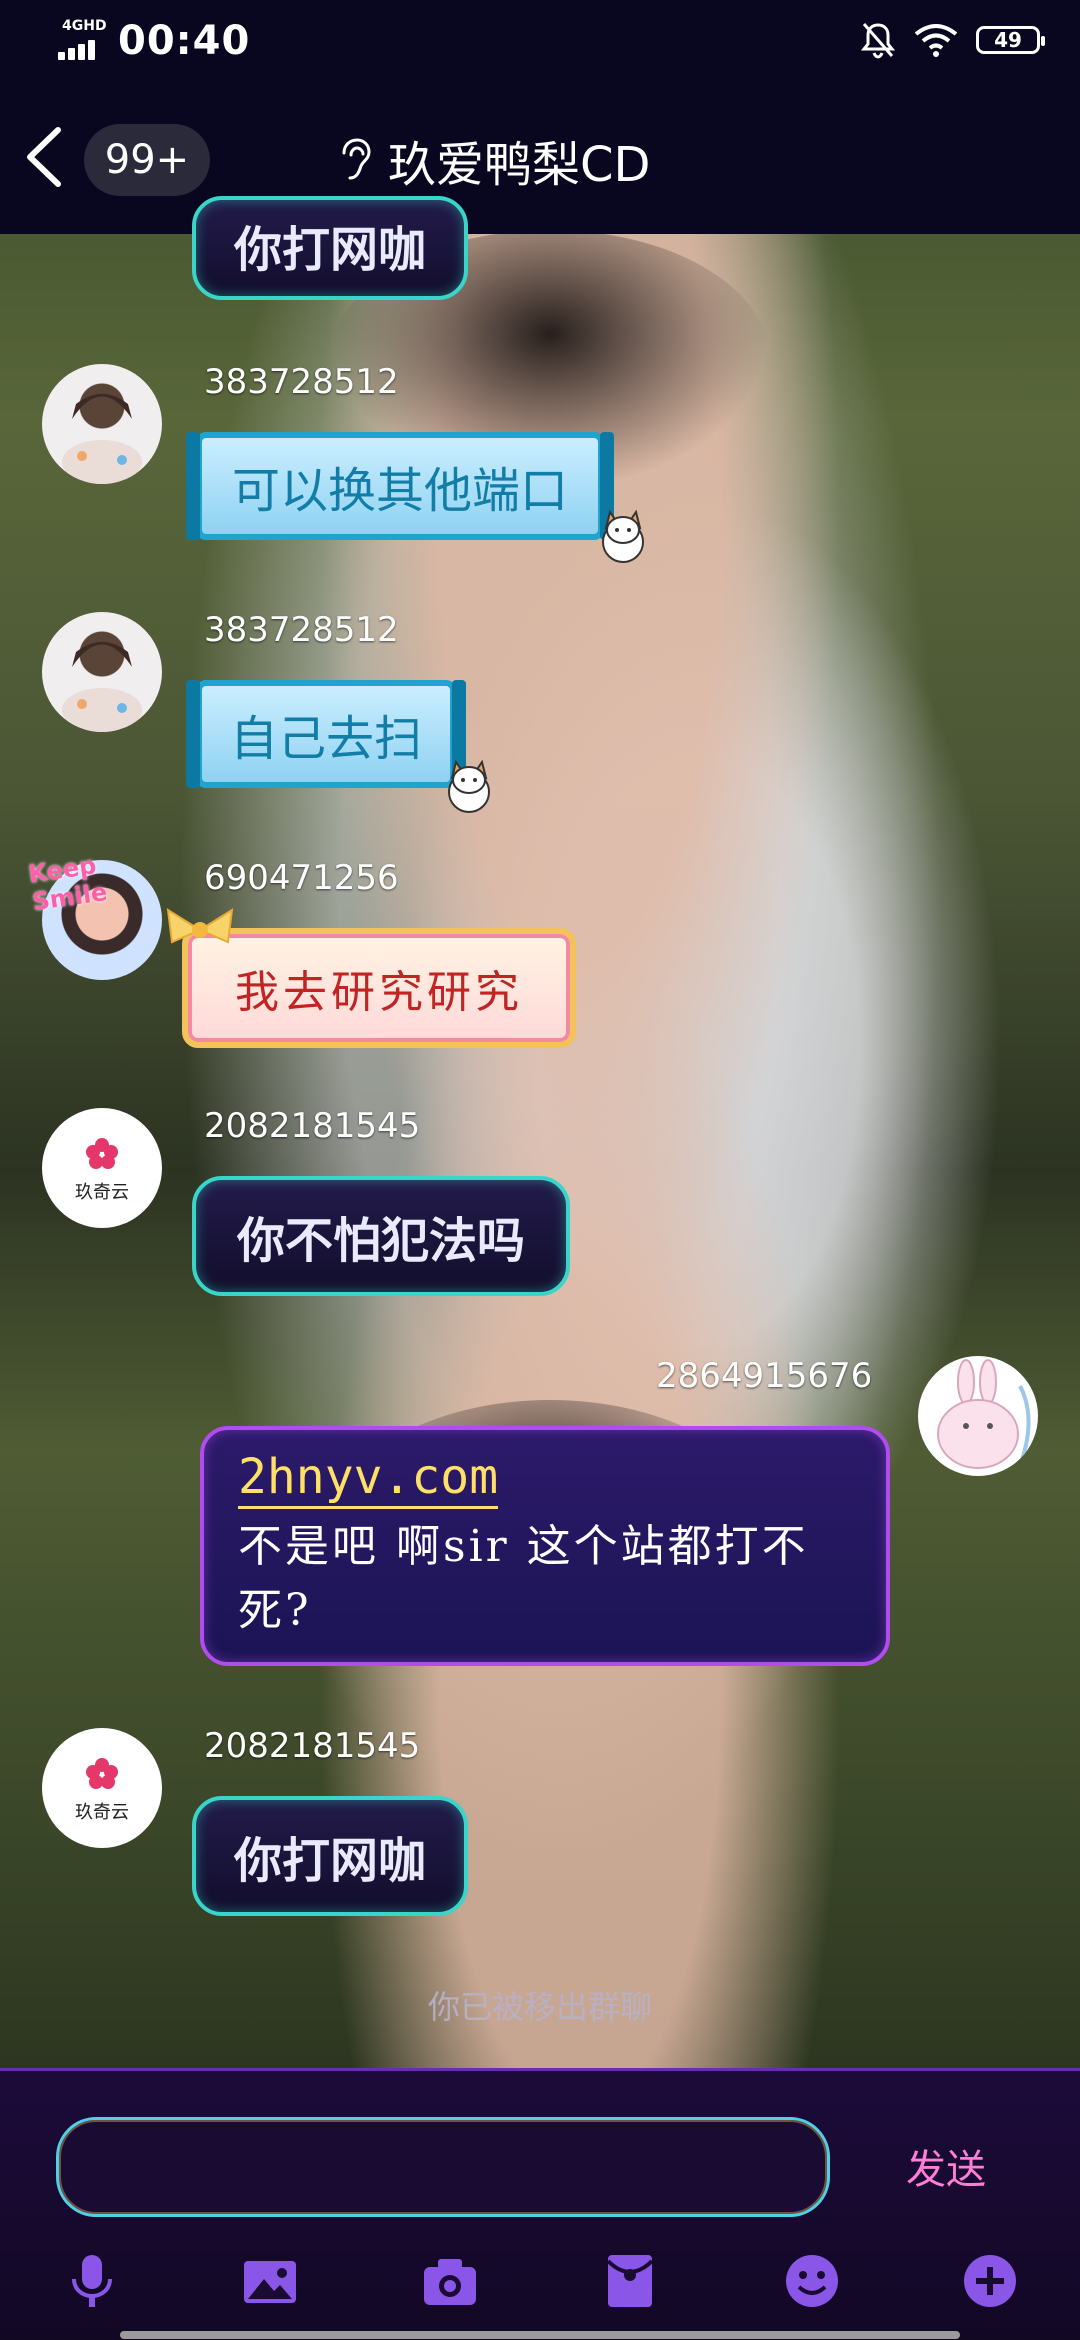  Describe the element at coordinates (540, 2335) in the screenshot. I see `home-indicator` at that location.